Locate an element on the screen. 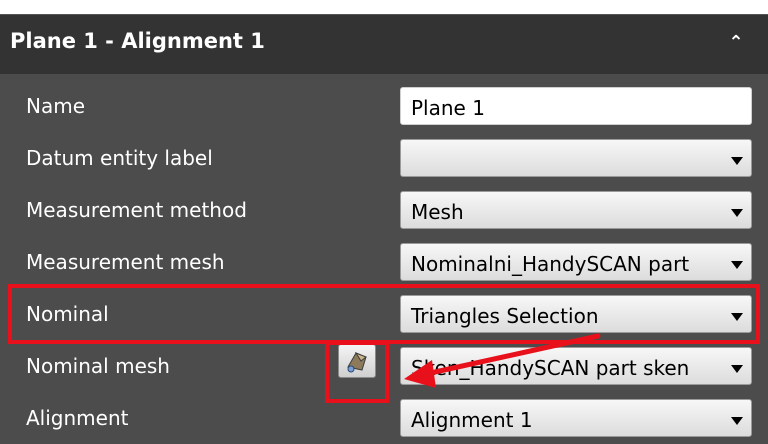 Image resolution: width=768 pixels, height=444 pixels. red-arrow-icon is located at coordinates (502, 360).